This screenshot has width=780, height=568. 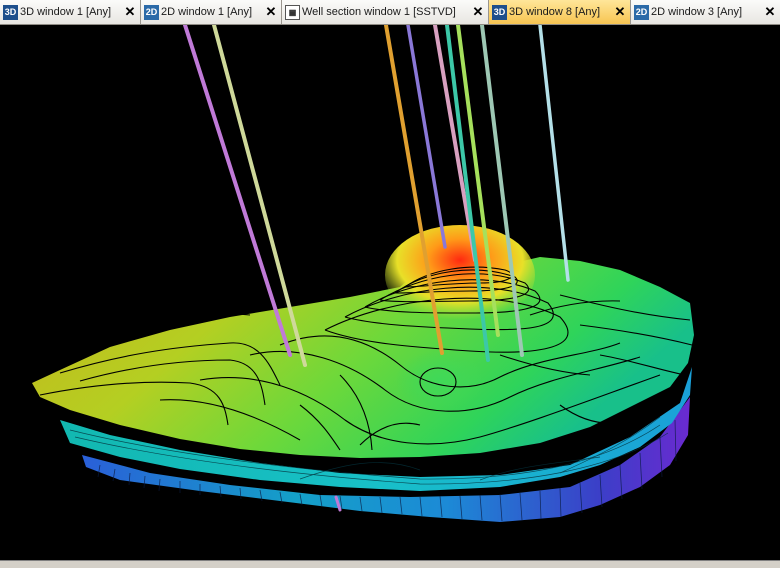 I want to click on tab-2d-window-1: 2D 2D window 1 [Any] ✕, so click(x=211, y=12).